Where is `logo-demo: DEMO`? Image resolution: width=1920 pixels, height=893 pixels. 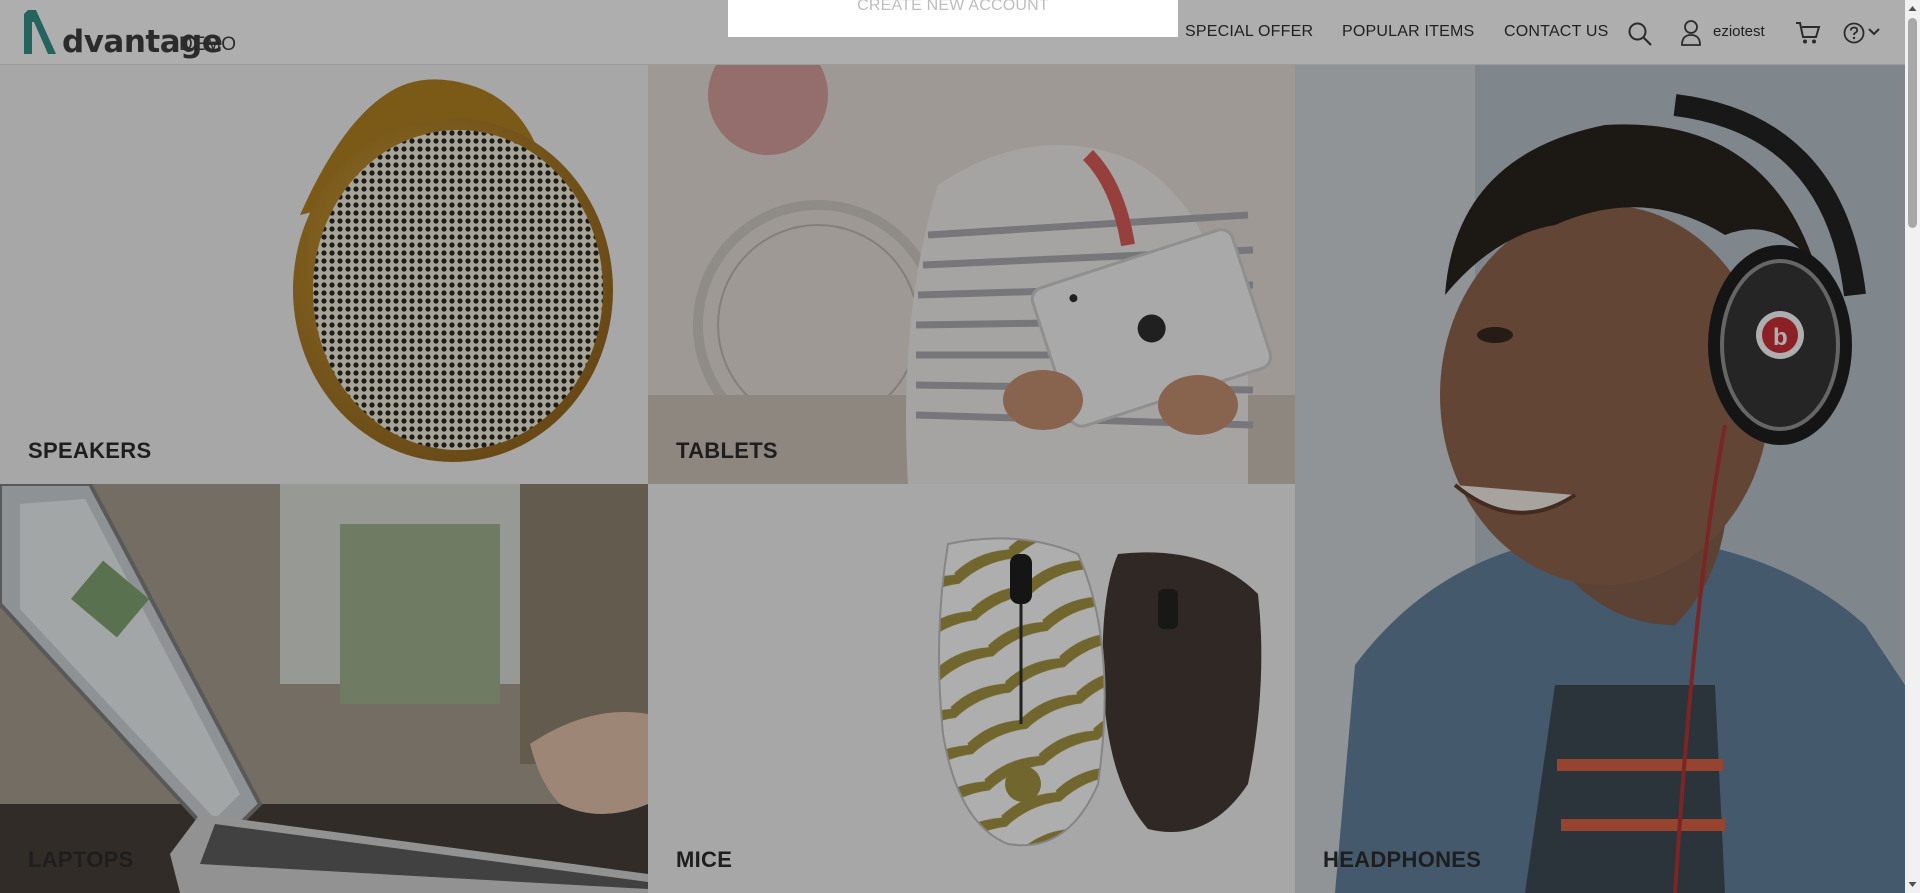 logo-demo: DEMO is located at coordinates (207, 44).